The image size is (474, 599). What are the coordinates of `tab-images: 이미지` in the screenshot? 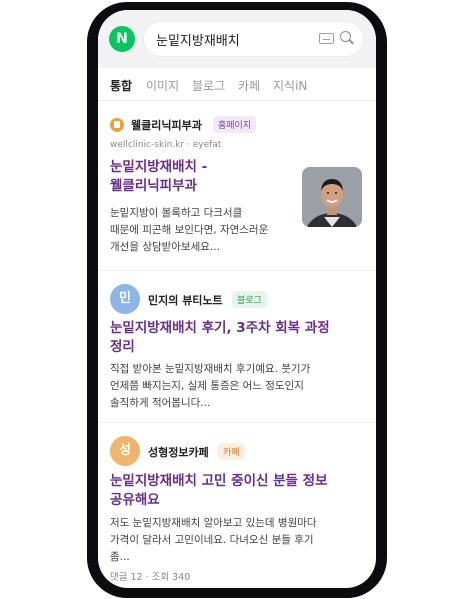 It's located at (162, 85).